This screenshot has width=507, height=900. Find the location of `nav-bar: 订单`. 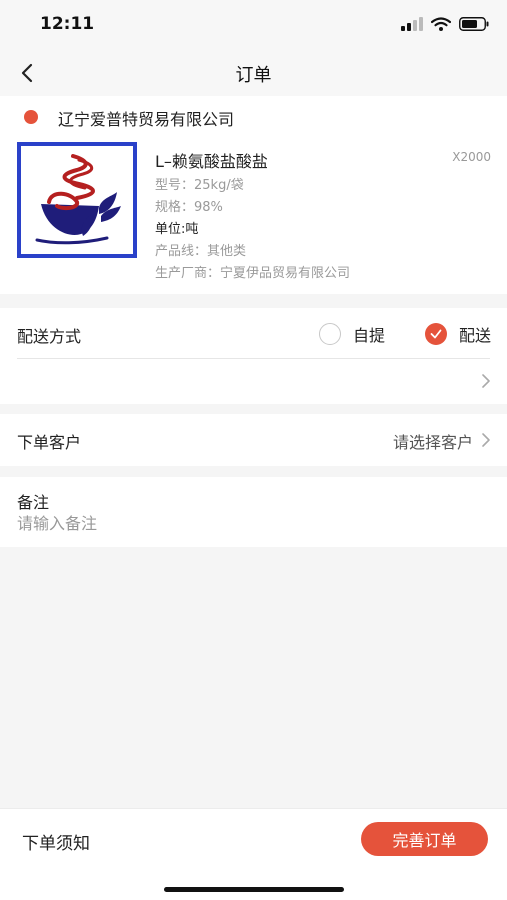

nav-bar: 订单 is located at coordinates (253, 73).